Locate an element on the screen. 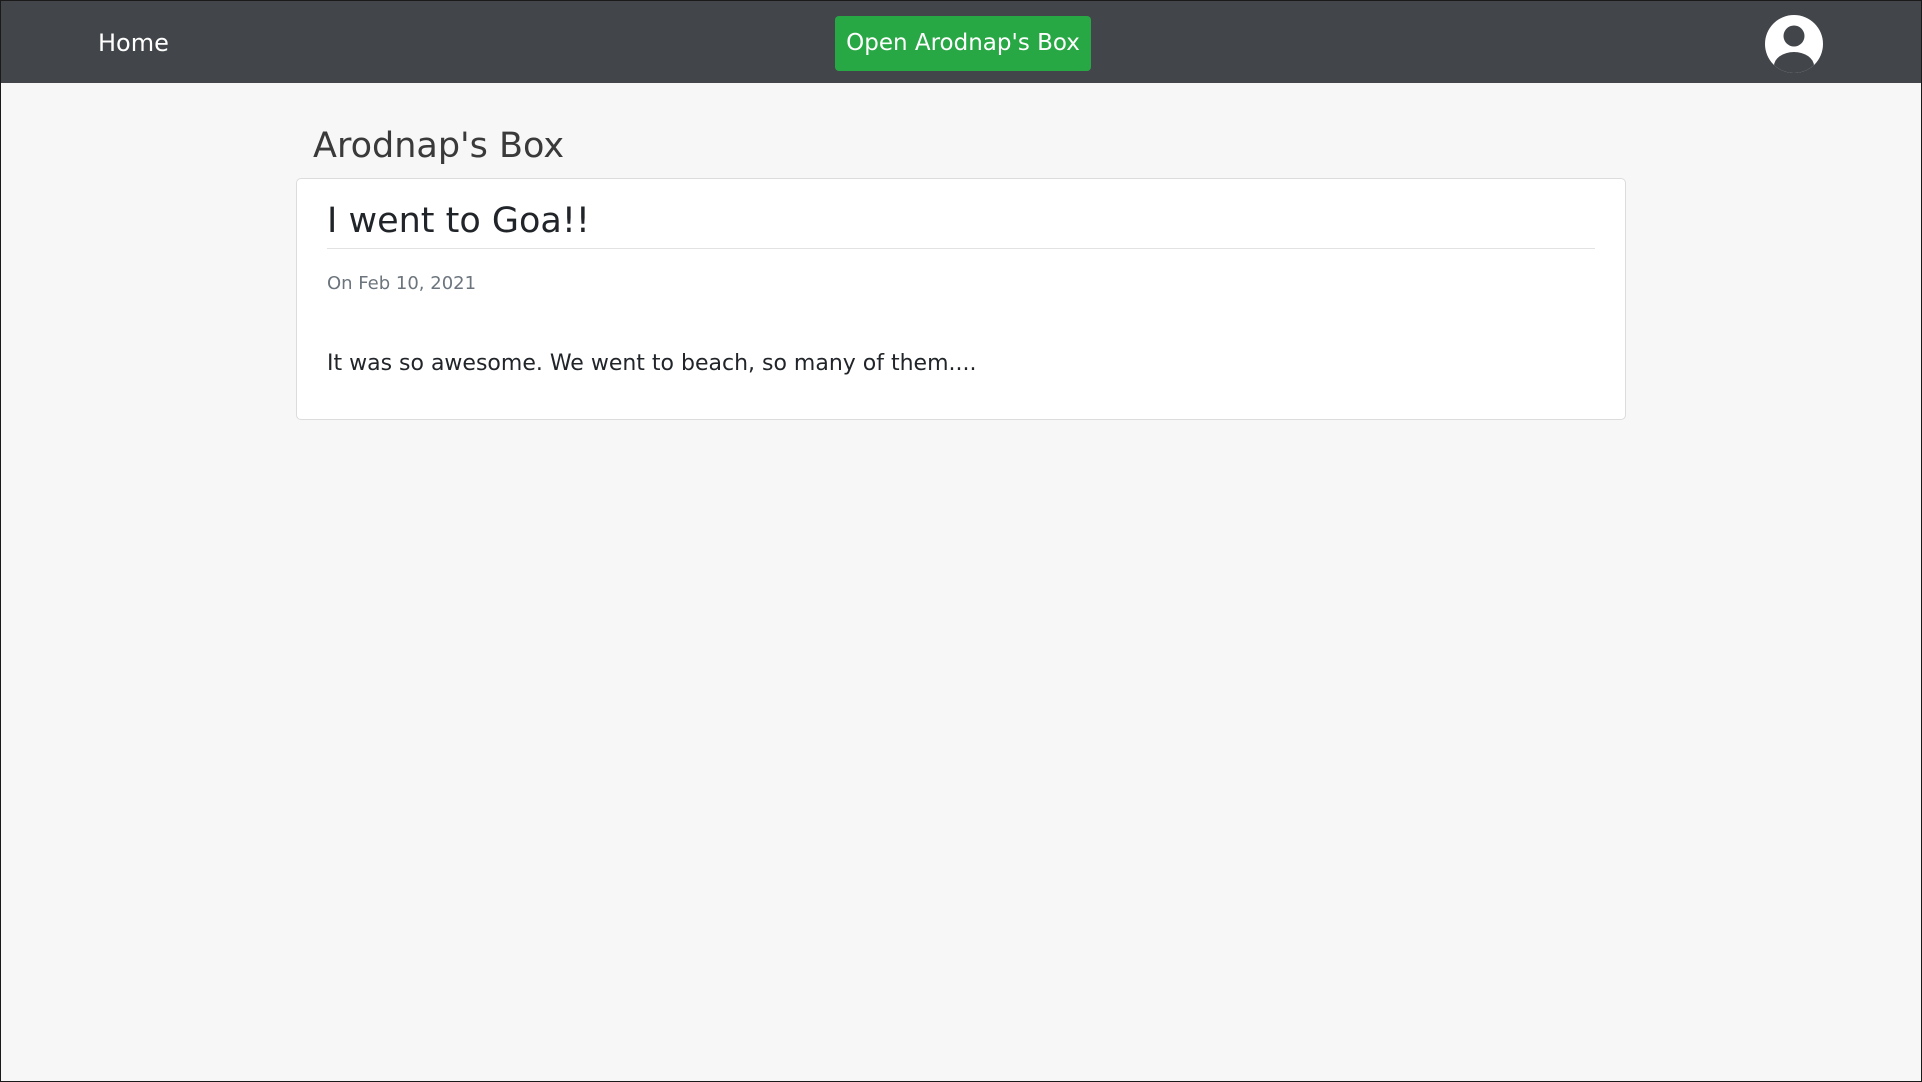 This screenshot has width=1922, height=1082. nav-home-link: Home is located at coordinates (133, 43).